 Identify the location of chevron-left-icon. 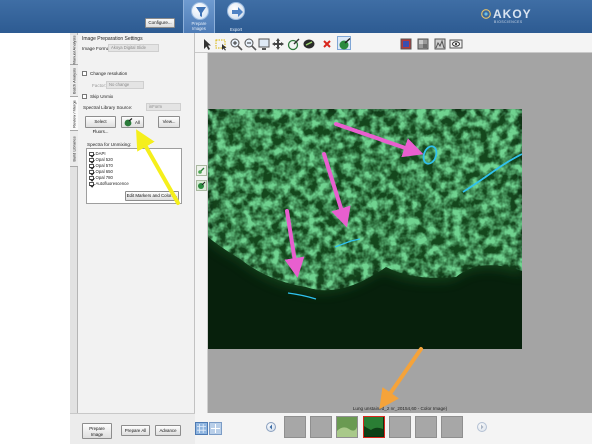
(270, 427).